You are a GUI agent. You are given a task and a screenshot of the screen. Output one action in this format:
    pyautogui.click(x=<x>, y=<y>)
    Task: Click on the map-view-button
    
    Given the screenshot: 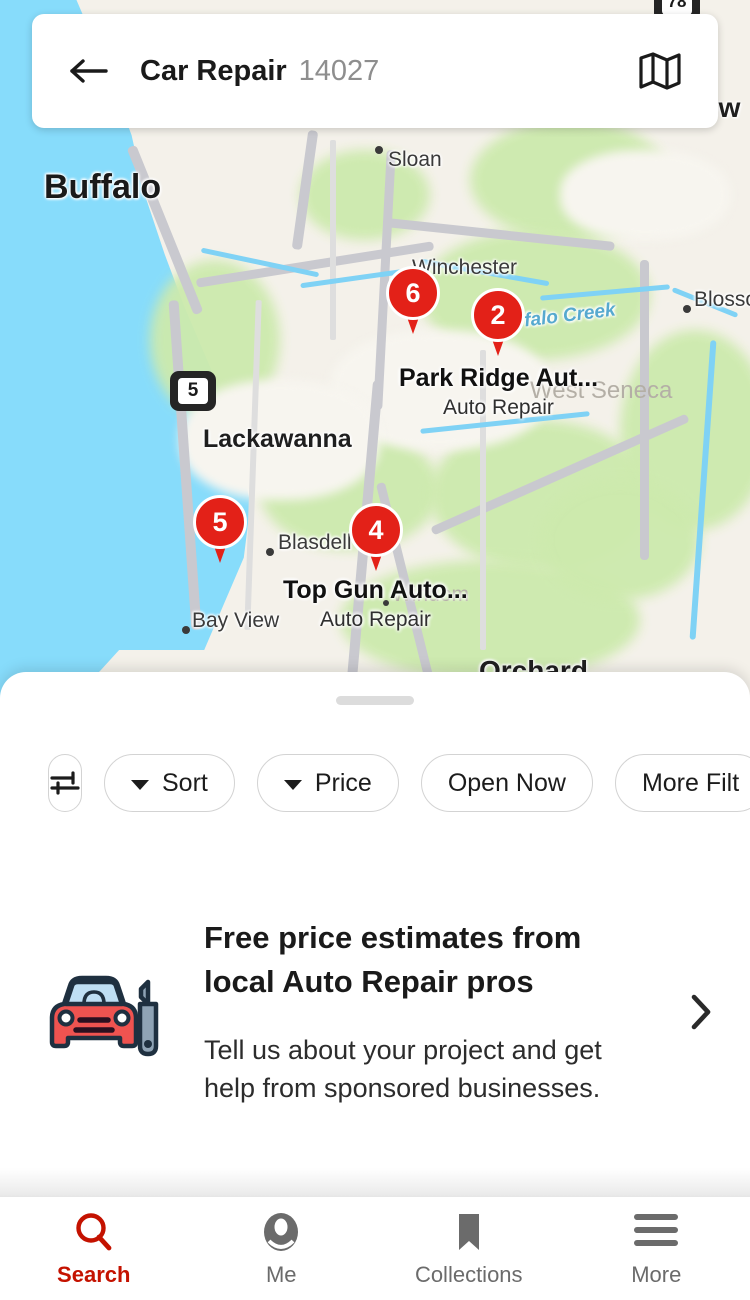 What is the action you would take?
    pyautogui.click(x=660, y=71)
    